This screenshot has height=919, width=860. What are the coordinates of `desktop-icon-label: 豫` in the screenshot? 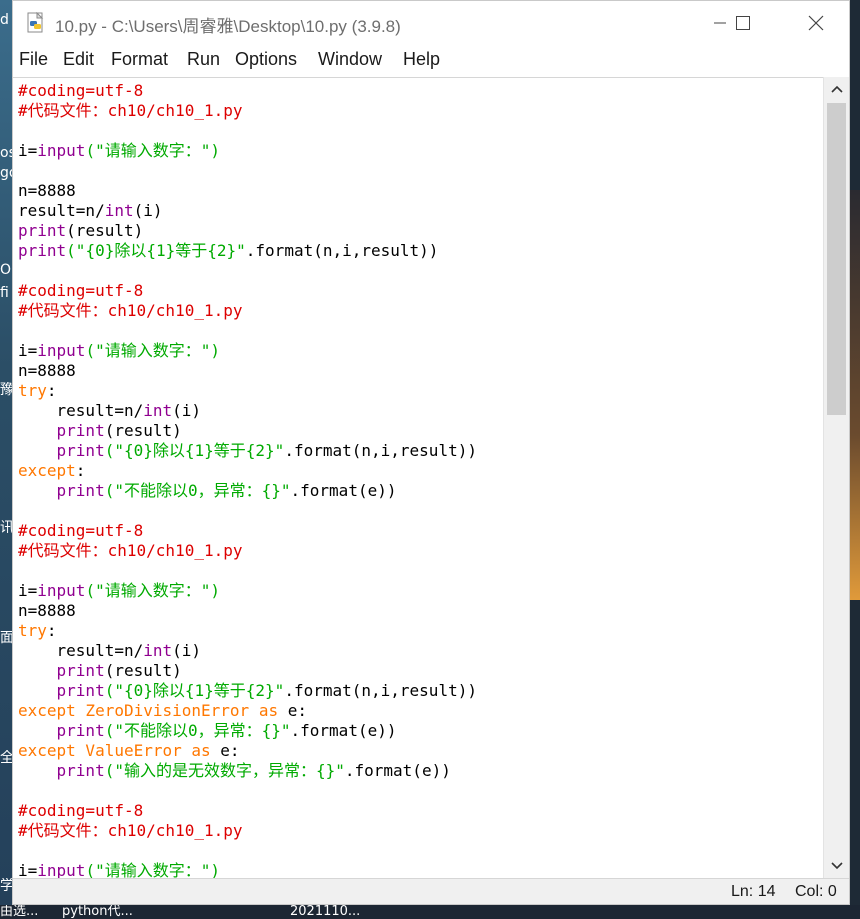 It's located at (6, 390).